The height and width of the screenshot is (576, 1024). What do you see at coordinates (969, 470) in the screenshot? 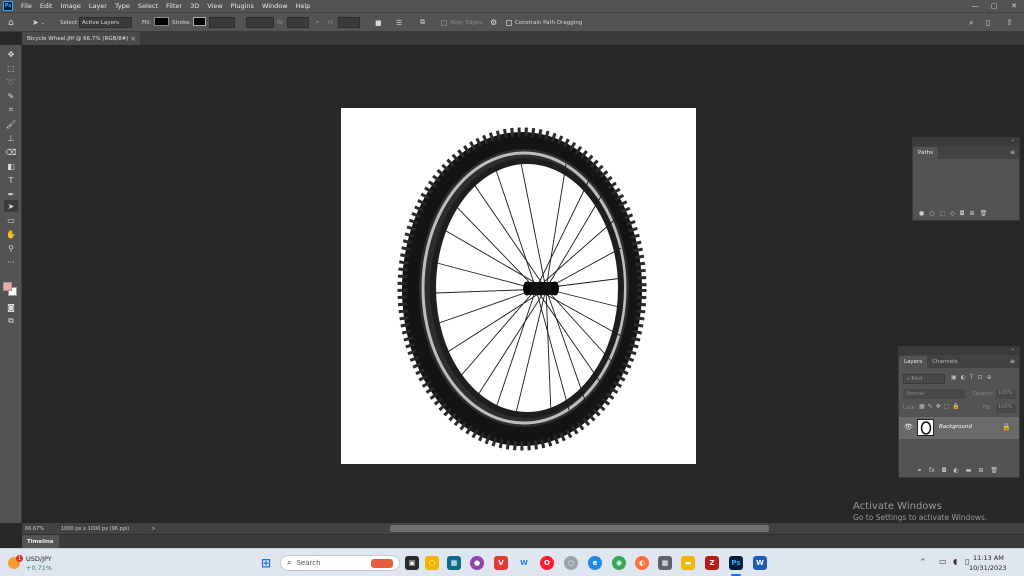
I see `new-group-icon: ▬` at bounding box center [969, 470].